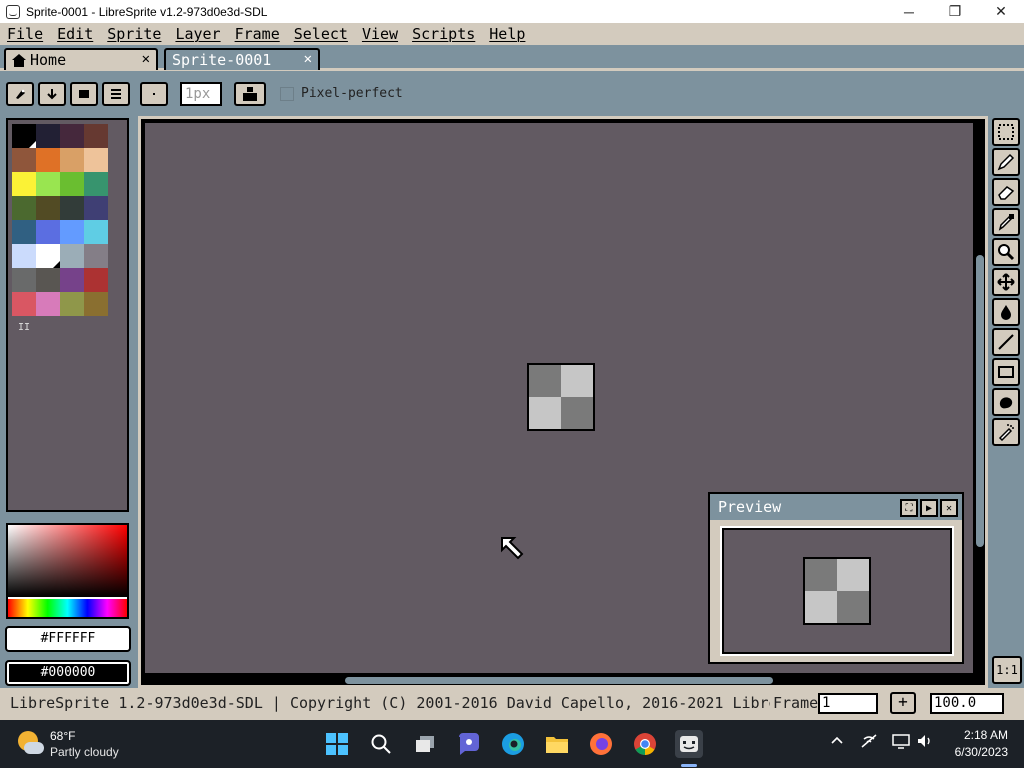 This screenshot has height=768, width=1024. I want to click on tab-home: Home ✕, so click(81, 59).